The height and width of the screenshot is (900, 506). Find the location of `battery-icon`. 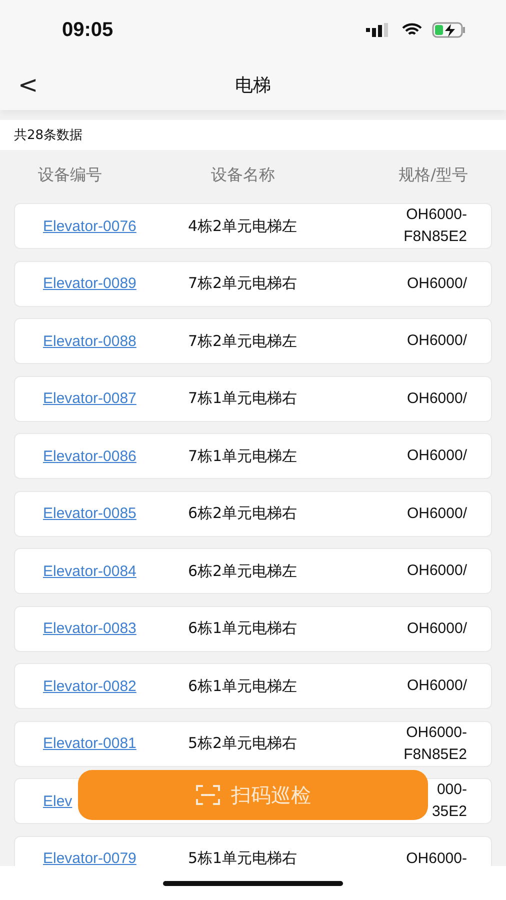

battery-icon is located at coordinates (449, 30).